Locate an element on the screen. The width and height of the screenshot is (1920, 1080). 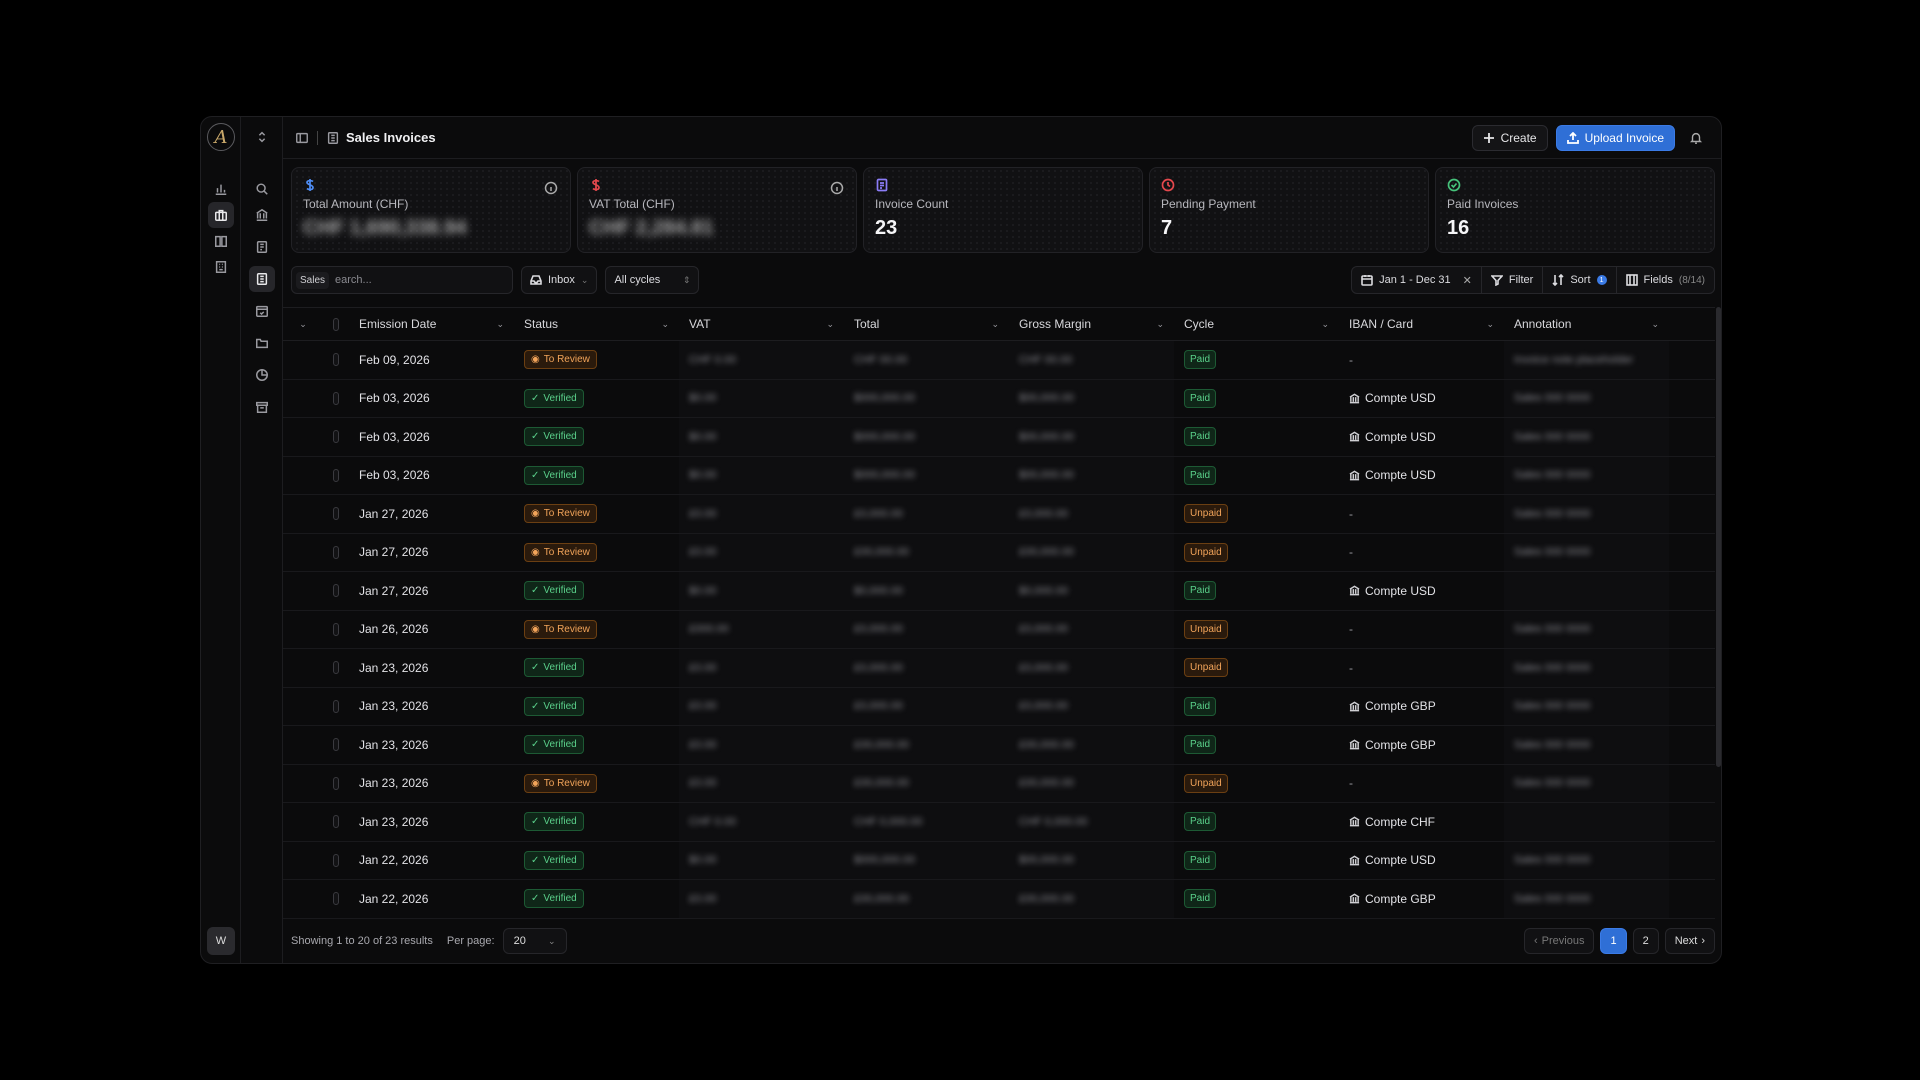
calendar-check-icon is located at coordinates (262, 311).